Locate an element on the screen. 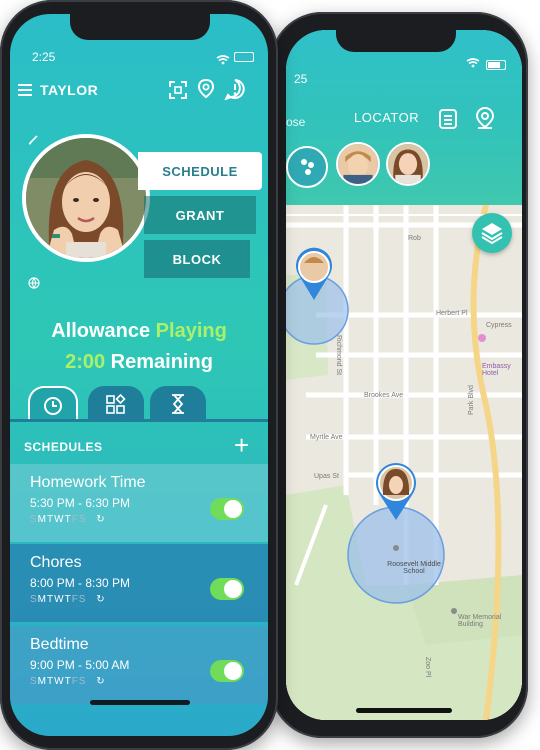 The height and width of the screenshot is (750, 540). add-schedule-button: + is located at coordinates (241, 445).